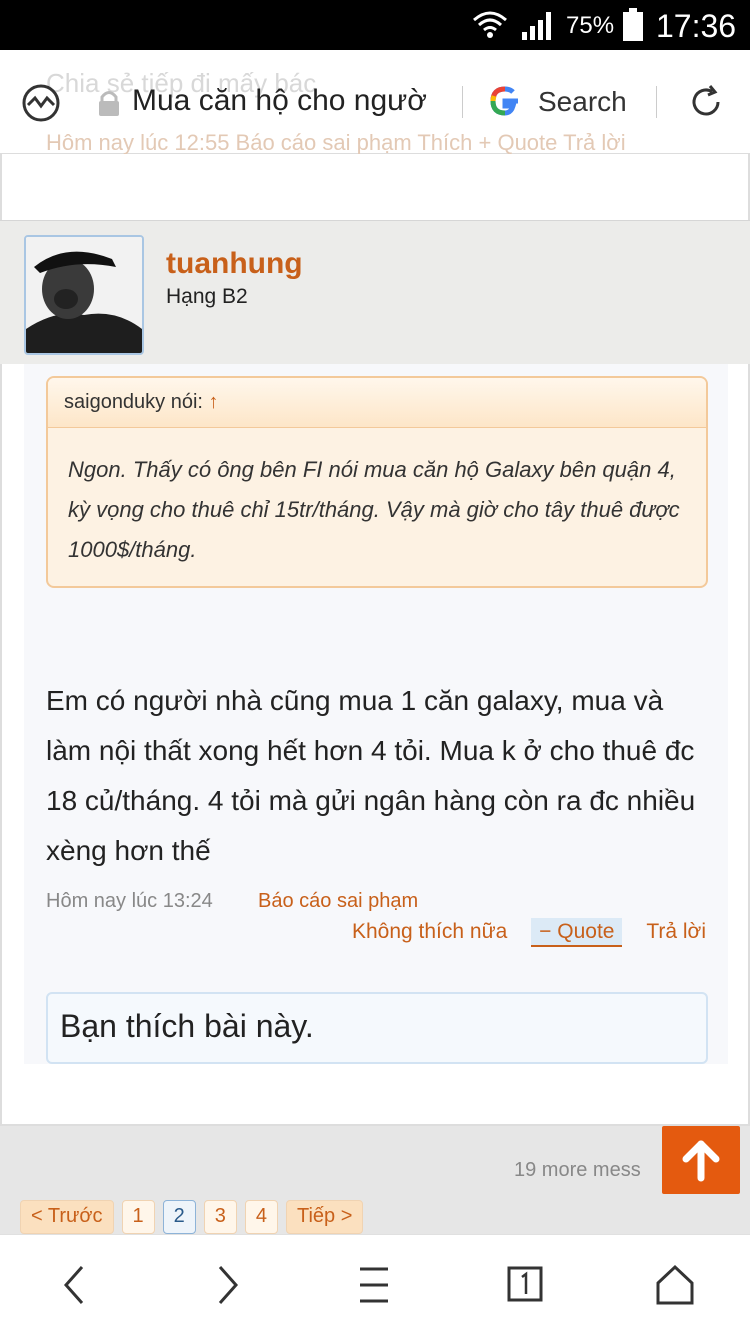 The image size is (750, 1333). I want to click on avatar-image, so click(84, 295).